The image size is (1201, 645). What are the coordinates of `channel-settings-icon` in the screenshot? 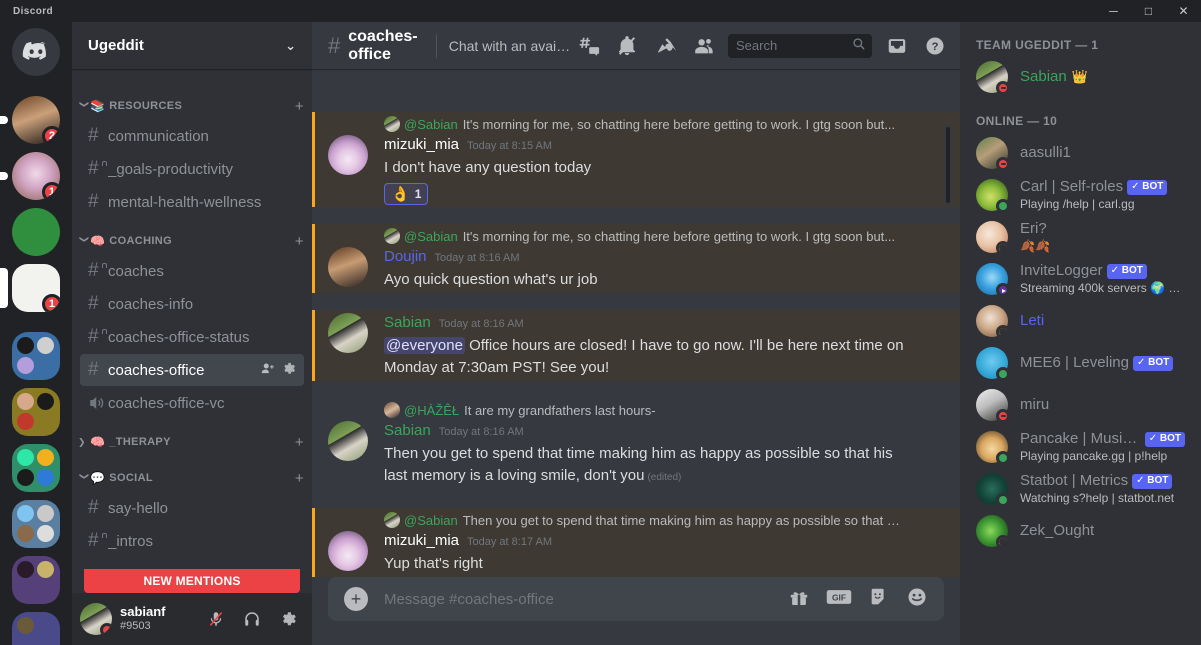 It's located at (288, 370).